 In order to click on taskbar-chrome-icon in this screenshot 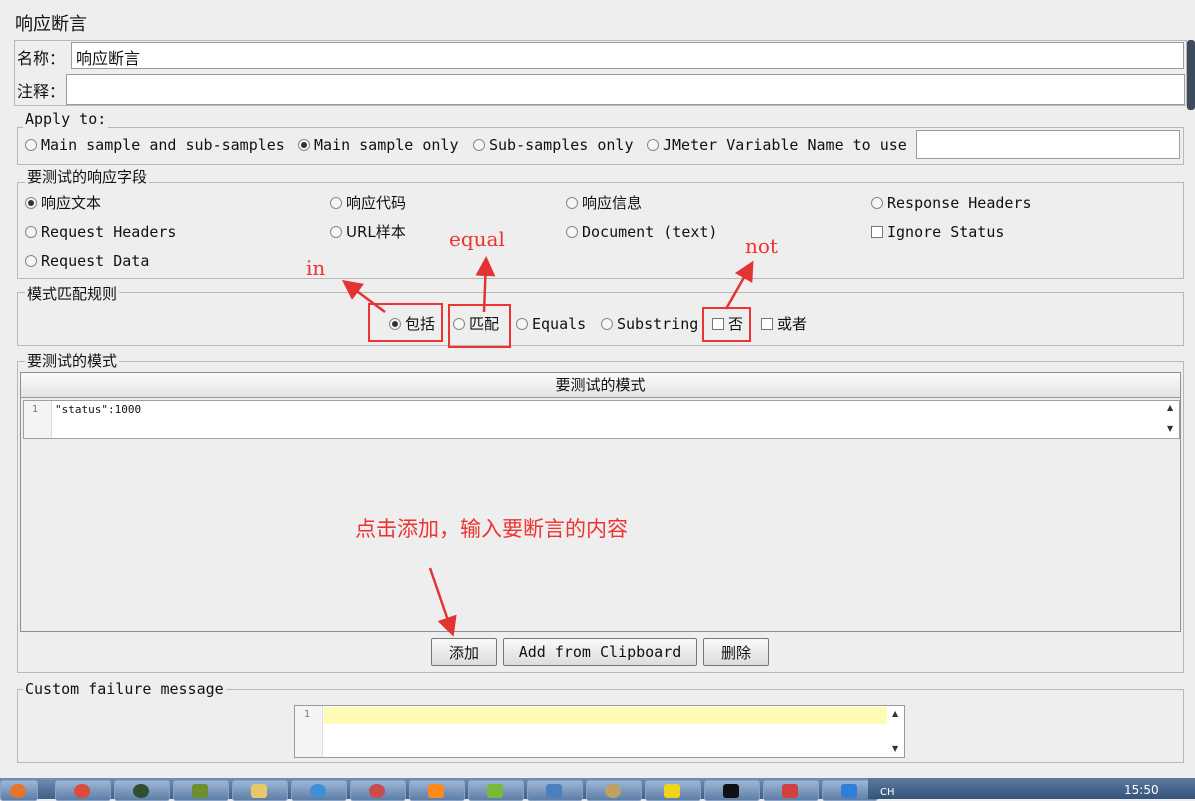, I will do `click(83, 790)`.